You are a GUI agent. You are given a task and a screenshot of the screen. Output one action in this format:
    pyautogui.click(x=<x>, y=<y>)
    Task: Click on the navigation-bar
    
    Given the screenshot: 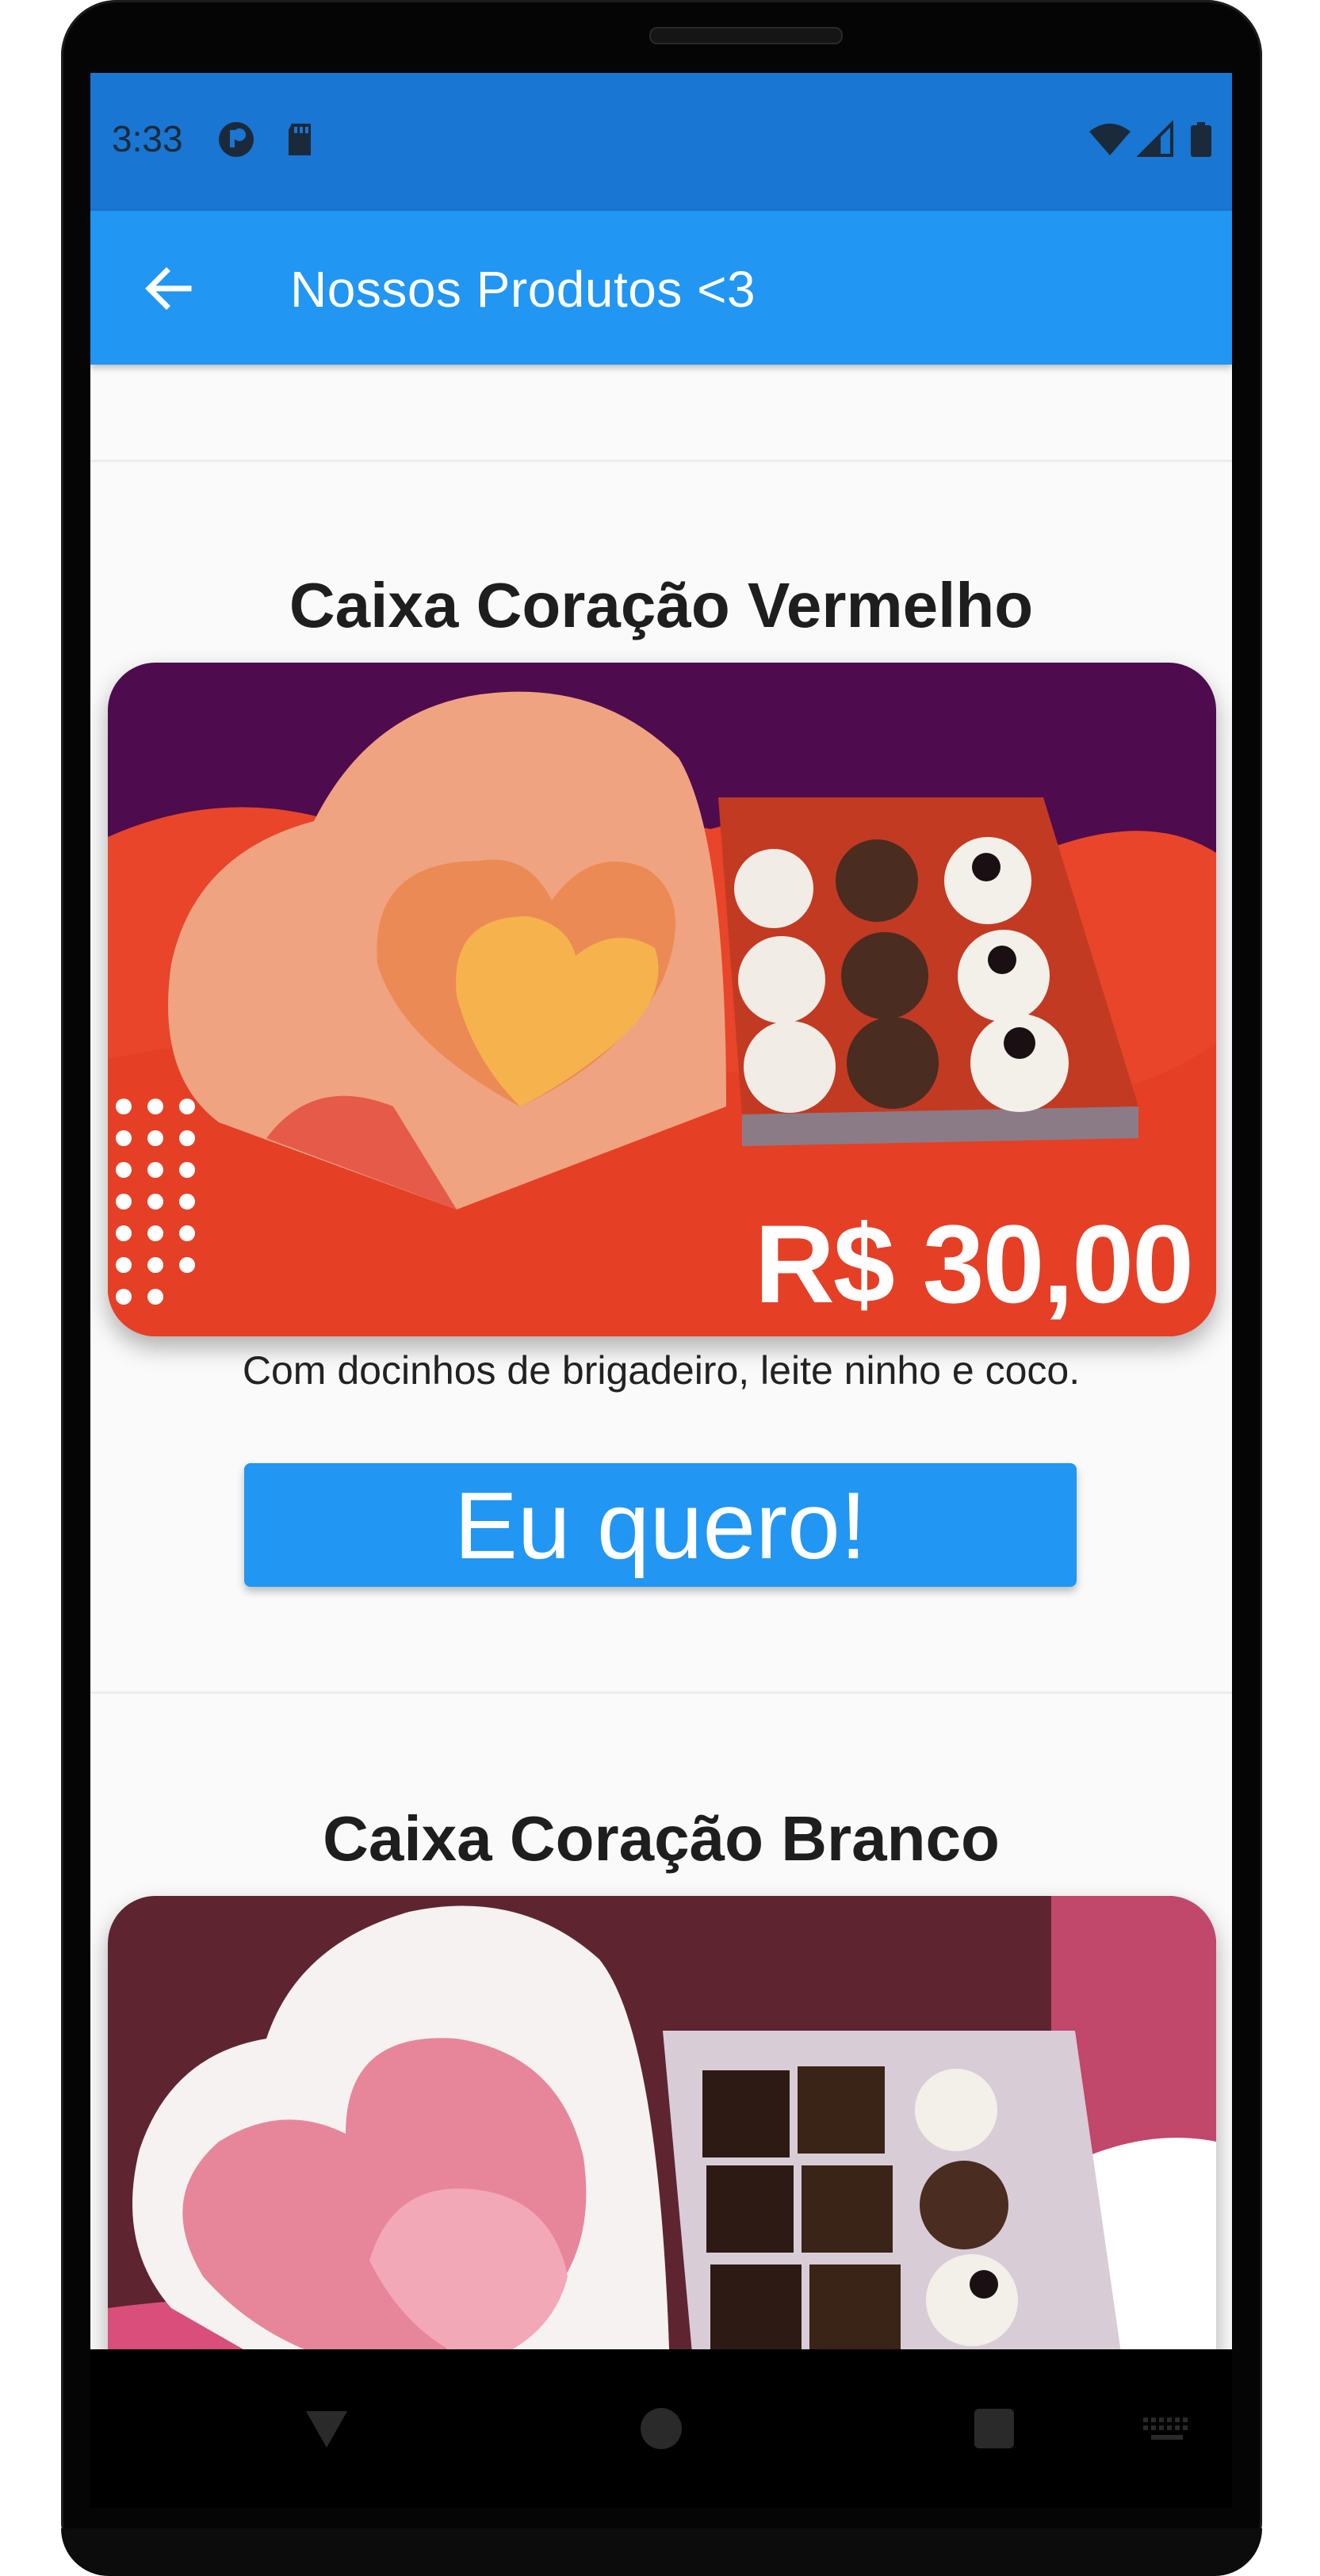 What is the action you would take?
    pyautogui.click(x=661, y=2428)
    